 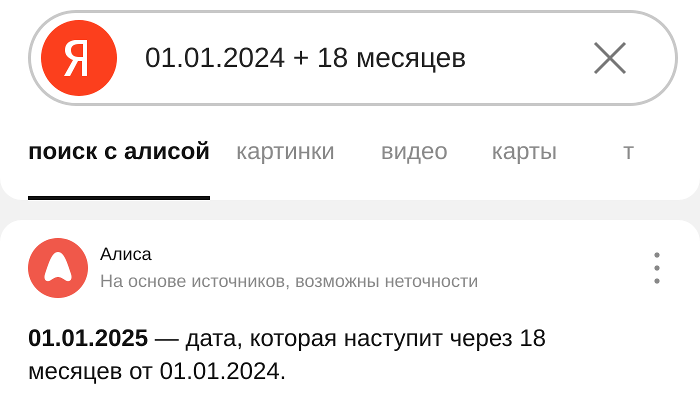 What do you see at coordinates (126, 254) in the screenshot?
I see `source-name: Алиса` at bounding box center [126, 254].